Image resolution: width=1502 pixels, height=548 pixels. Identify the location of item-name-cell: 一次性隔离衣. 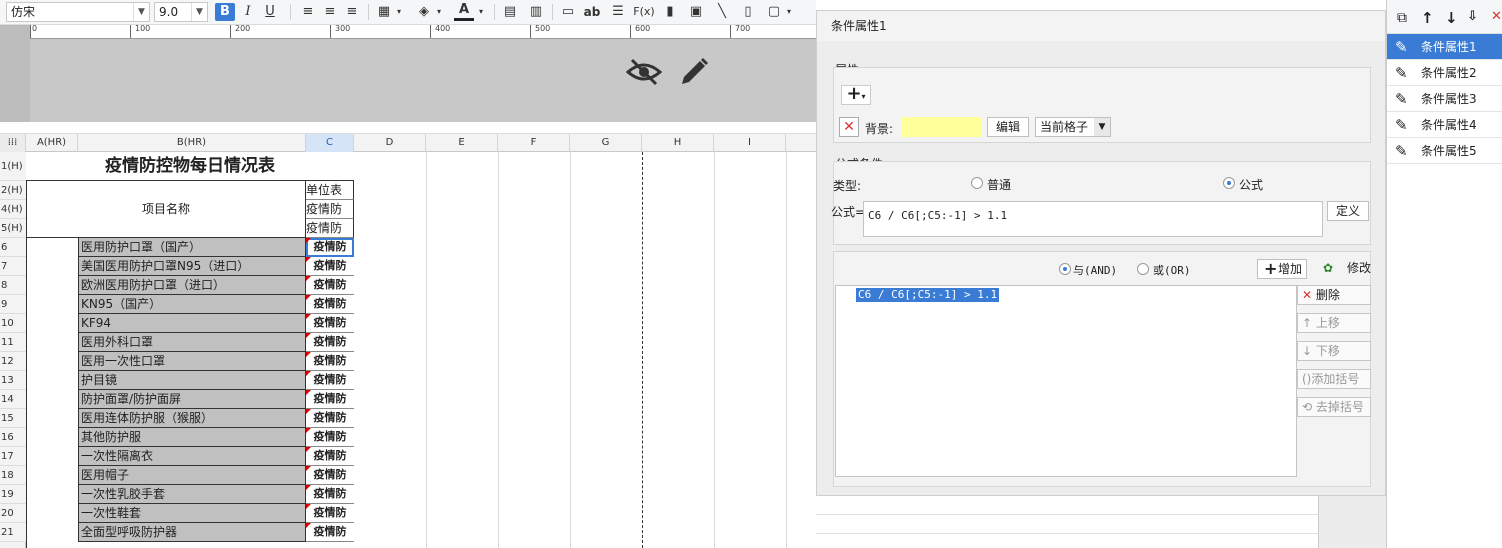
(192, 456).